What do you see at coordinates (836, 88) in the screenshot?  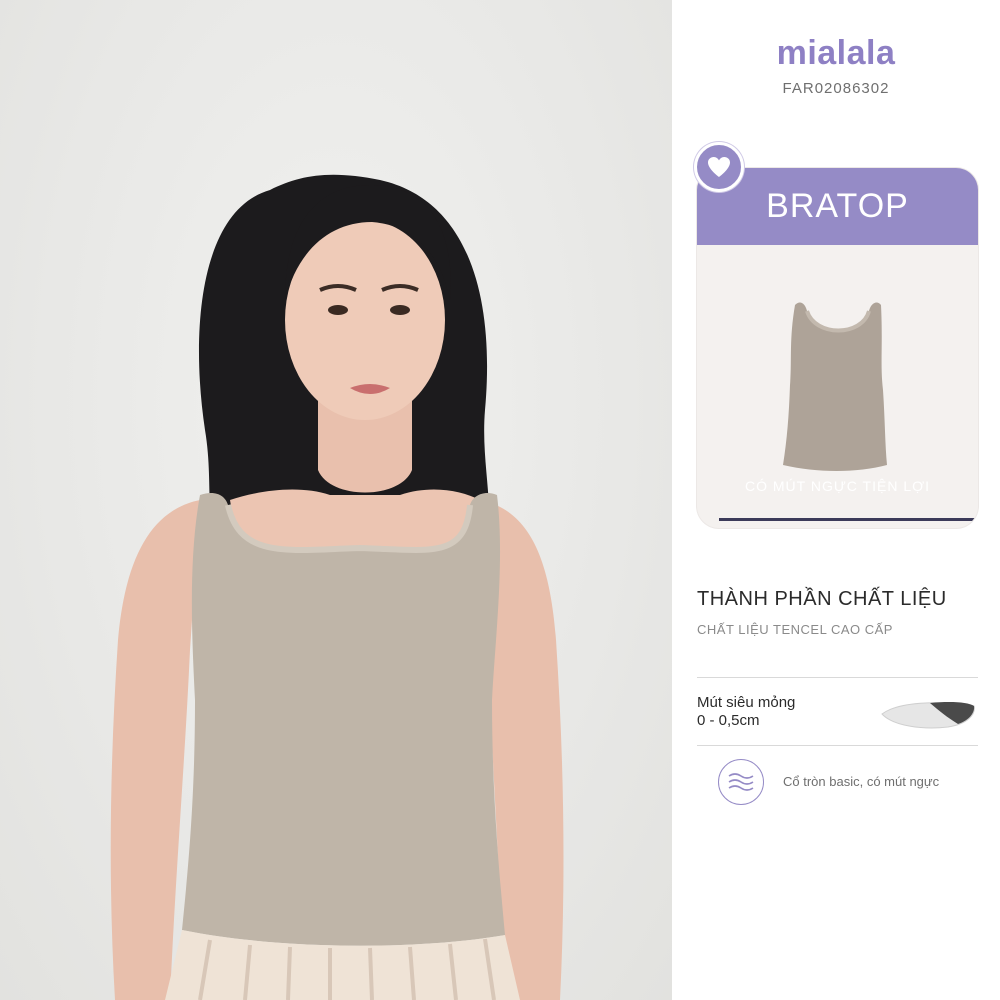 I see `product-sku: FAR02086302` at bounding box center [836, 88].